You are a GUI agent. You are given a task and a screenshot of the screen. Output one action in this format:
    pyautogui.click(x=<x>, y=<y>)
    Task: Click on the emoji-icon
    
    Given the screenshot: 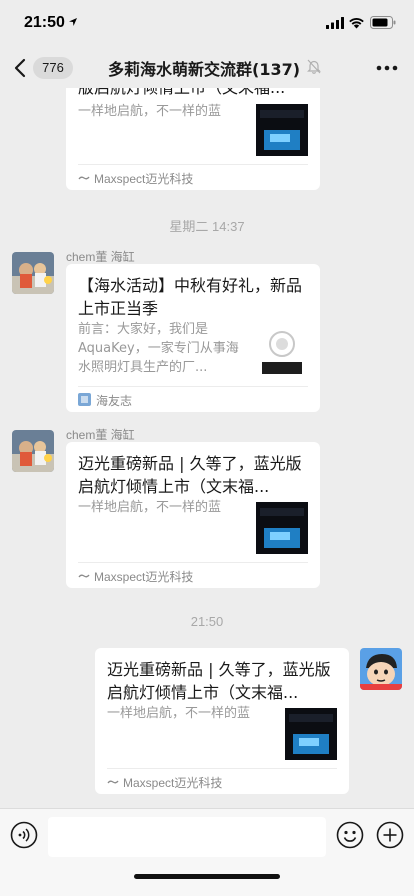 What is the action you would take?
    pyautogui.click(x=350, y=835)
    